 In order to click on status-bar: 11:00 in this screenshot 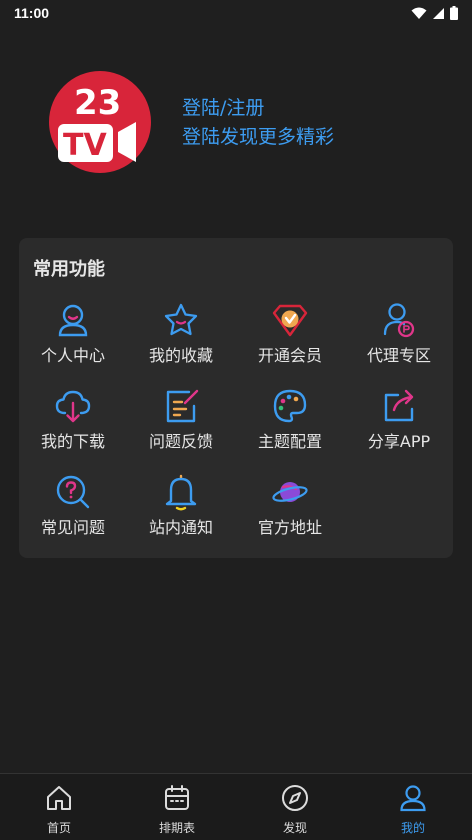, I will do `click(236, 13)`.